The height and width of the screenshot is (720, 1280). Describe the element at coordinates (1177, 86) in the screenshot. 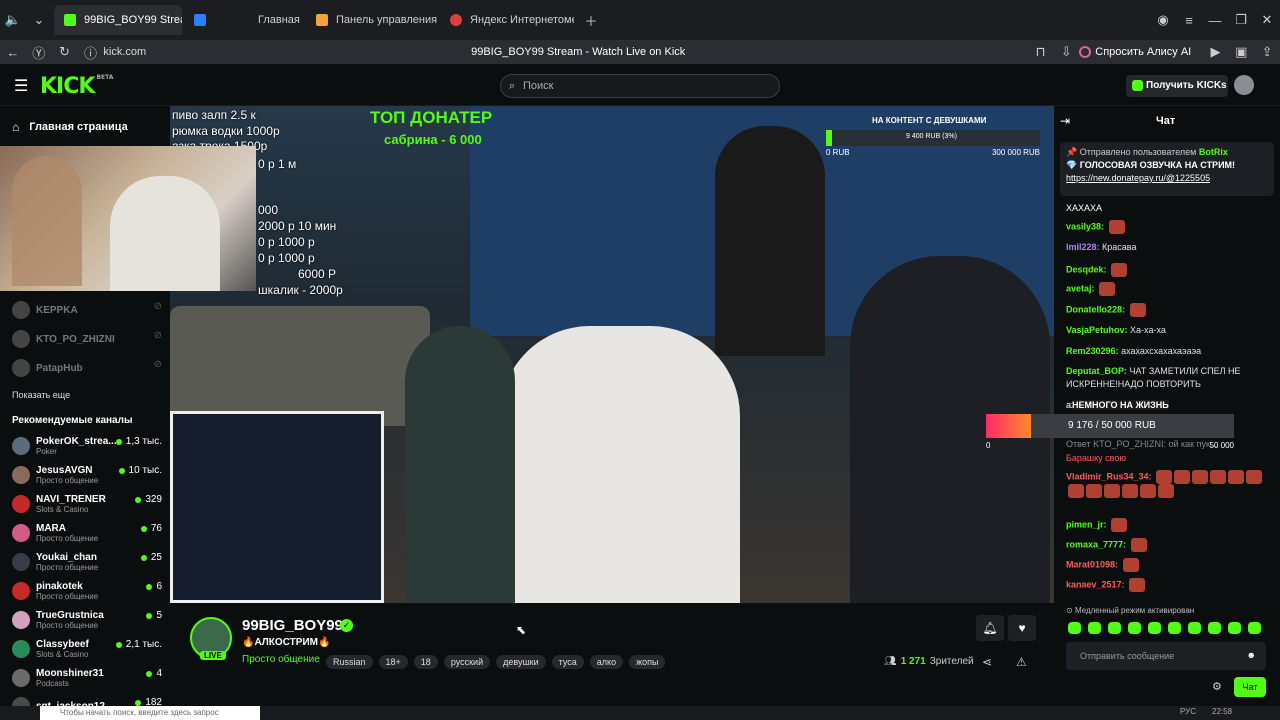

I see `get-kicks-button: Получить KICKs` at that location.